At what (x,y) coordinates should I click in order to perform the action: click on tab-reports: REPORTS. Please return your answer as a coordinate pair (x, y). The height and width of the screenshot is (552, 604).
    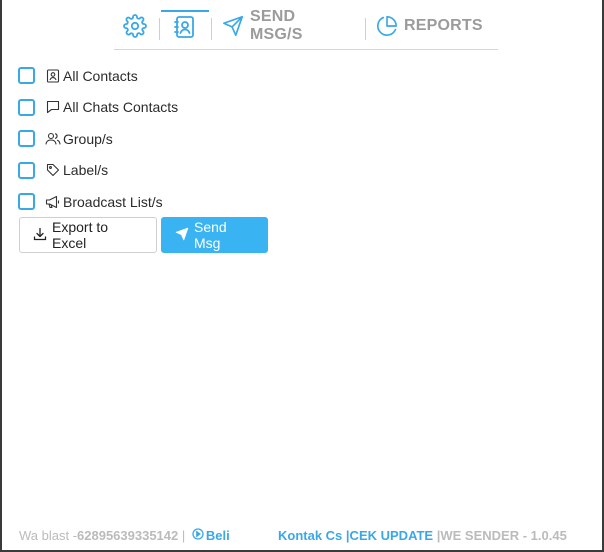
    Looking at the image, I should click on (437, 26).